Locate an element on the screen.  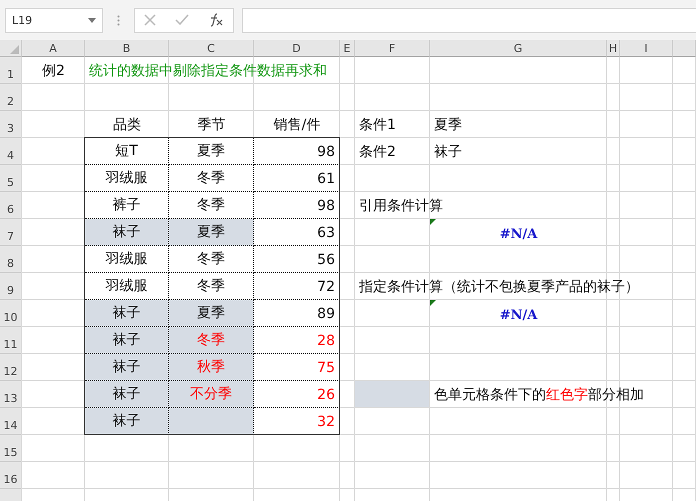
table-cell: 秋季 is located at coordinates (211, 367).